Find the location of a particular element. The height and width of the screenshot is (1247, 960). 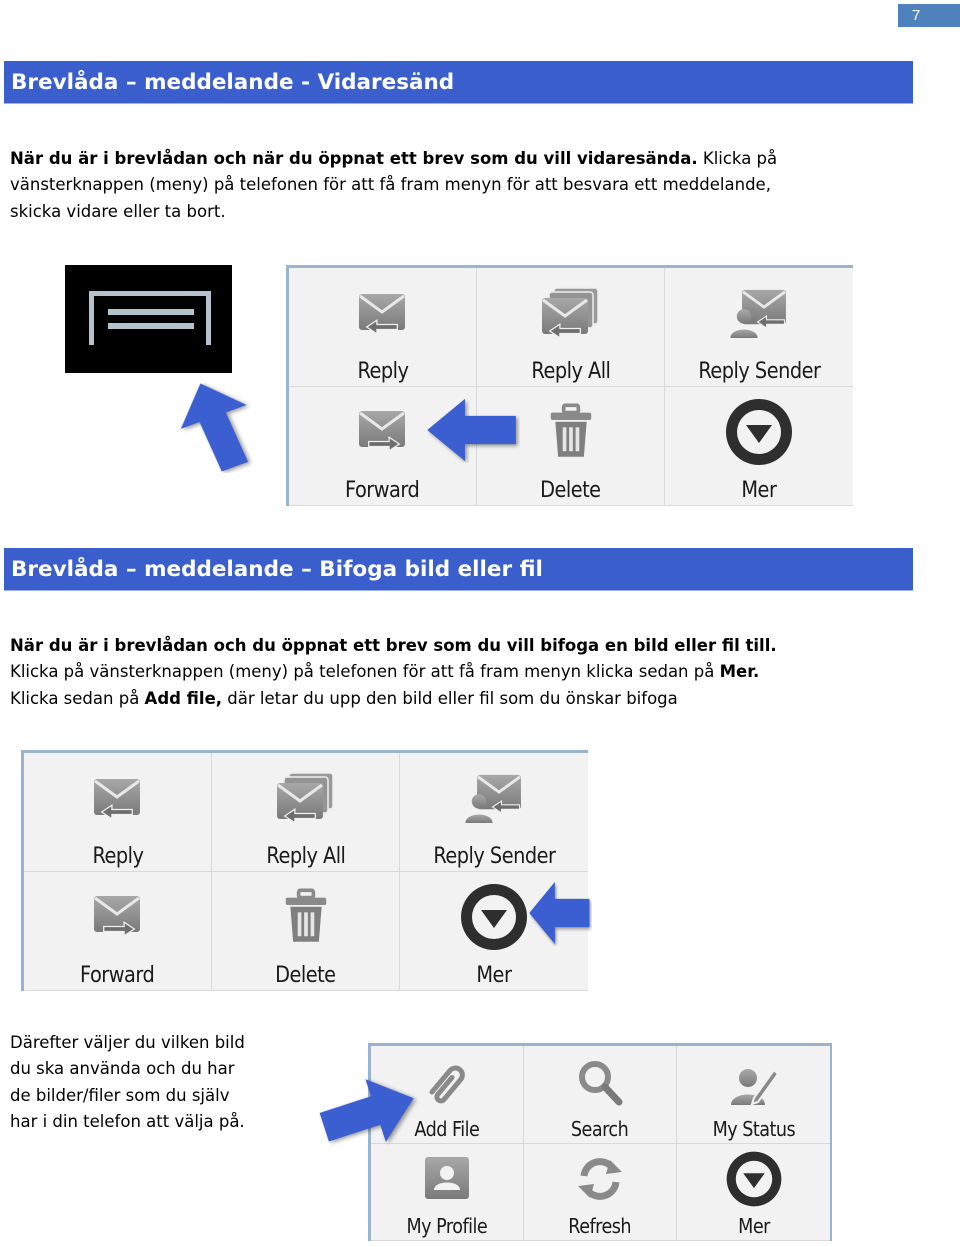

menu-key-icon is located at coordinates (148, 319).